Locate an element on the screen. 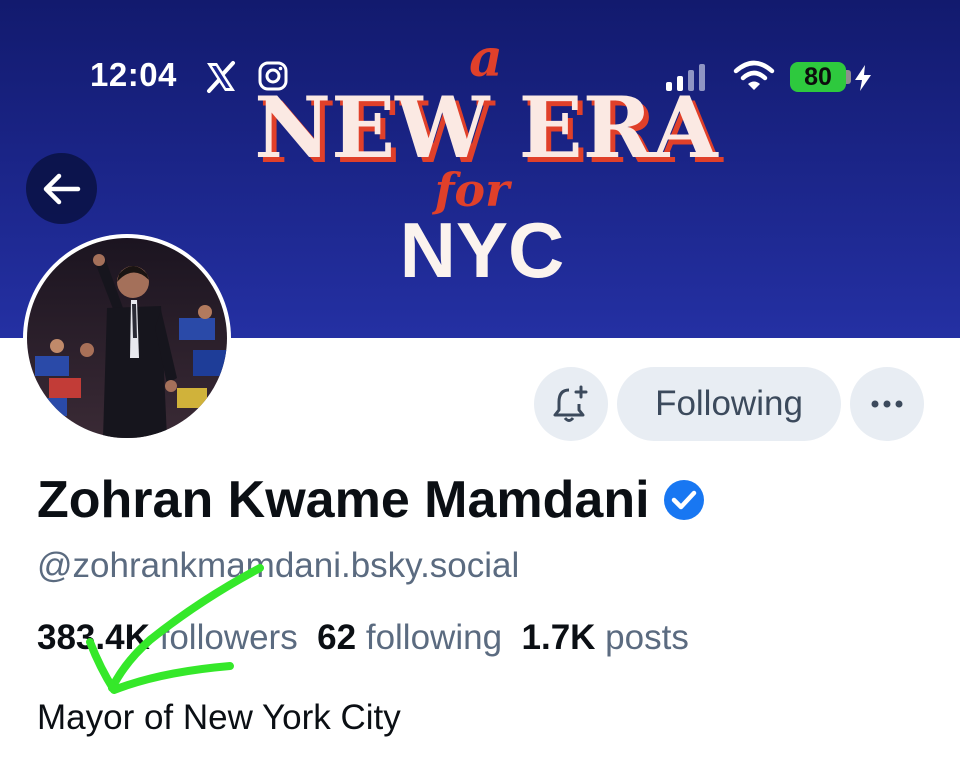  following-link: 62 following is located at coordinates (409, 637).